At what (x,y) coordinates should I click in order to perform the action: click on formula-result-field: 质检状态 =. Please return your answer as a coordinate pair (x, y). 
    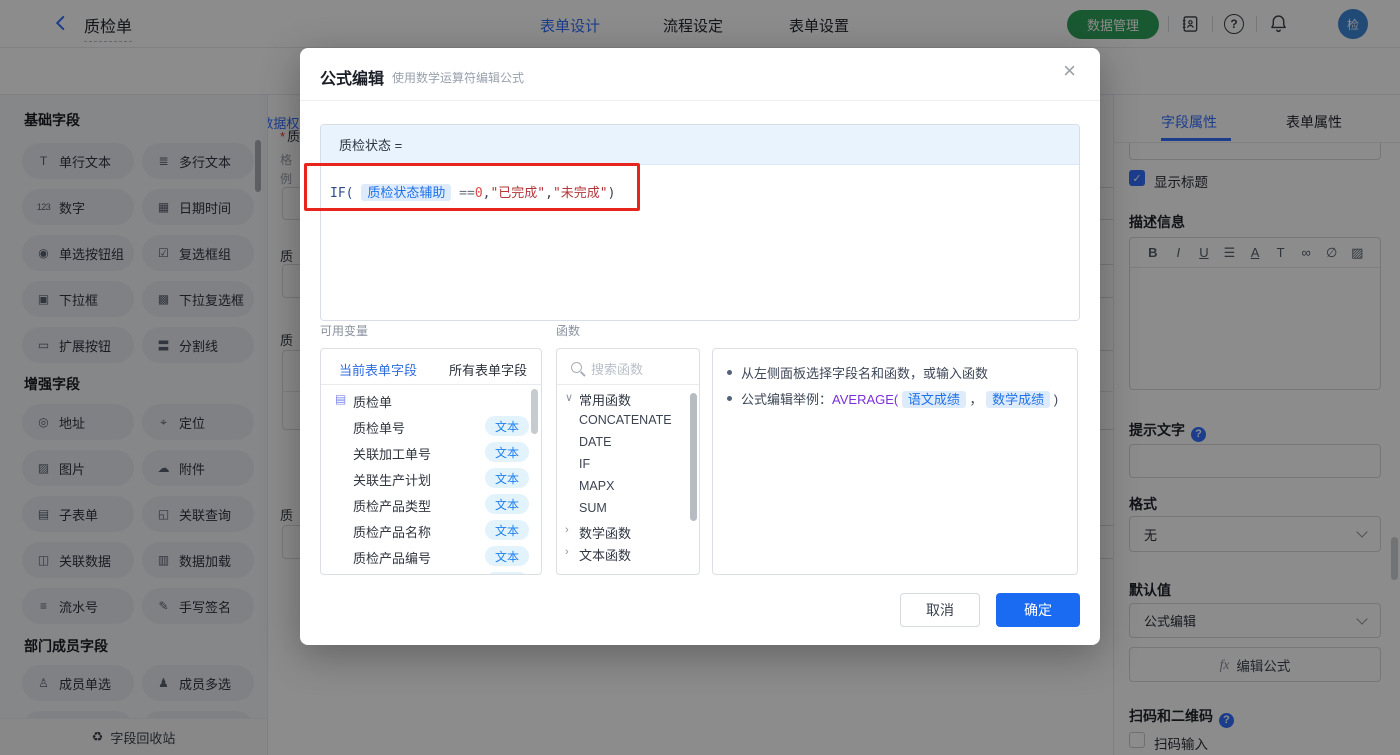
    Looking at the image, I should click on (700, 145).